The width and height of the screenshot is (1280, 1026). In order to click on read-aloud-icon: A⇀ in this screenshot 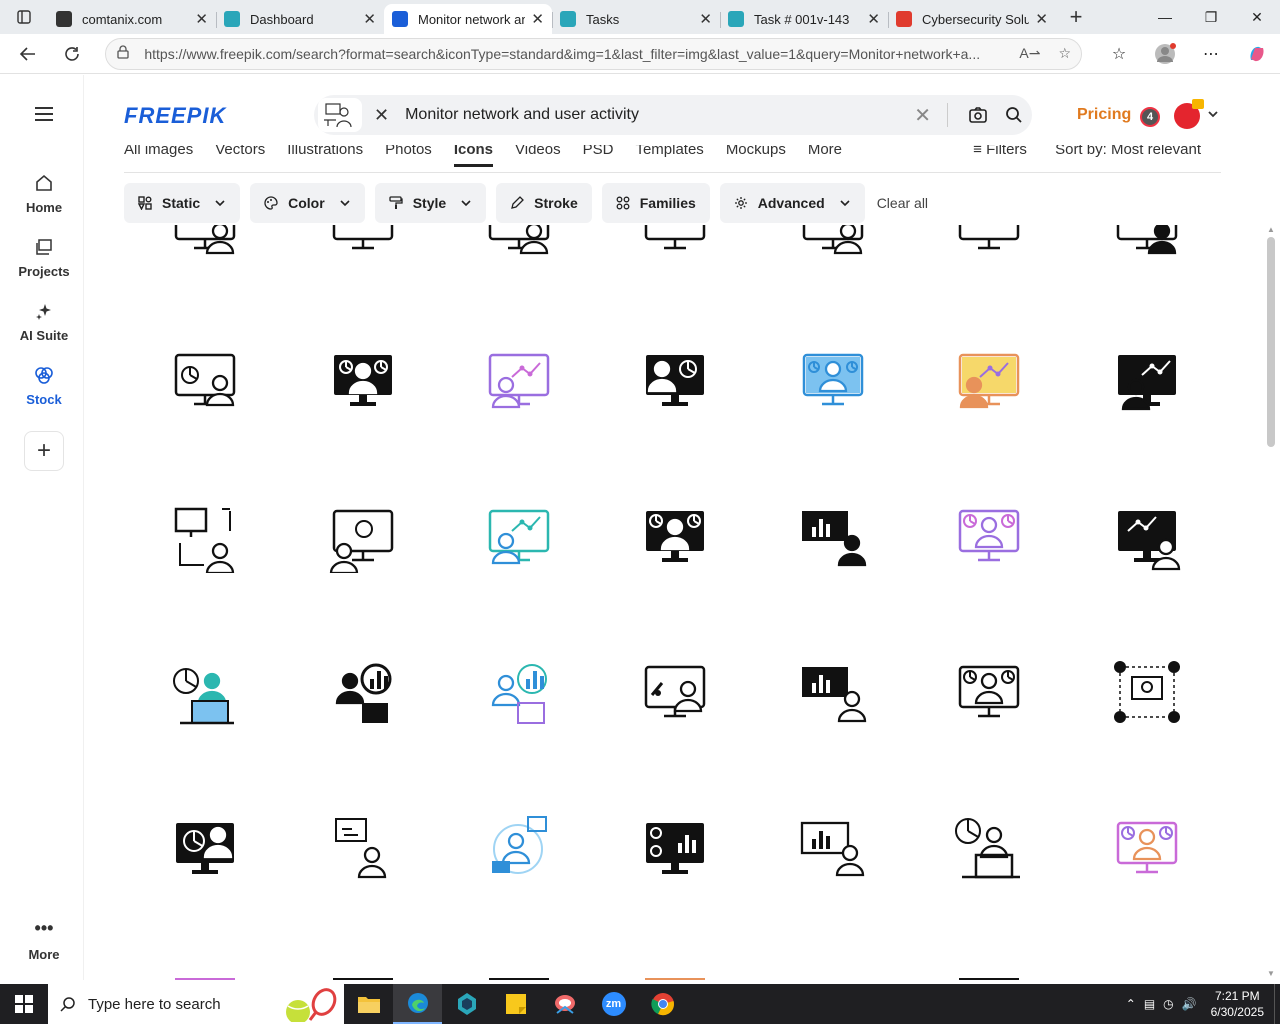, I will do `click(1029, 53)`.